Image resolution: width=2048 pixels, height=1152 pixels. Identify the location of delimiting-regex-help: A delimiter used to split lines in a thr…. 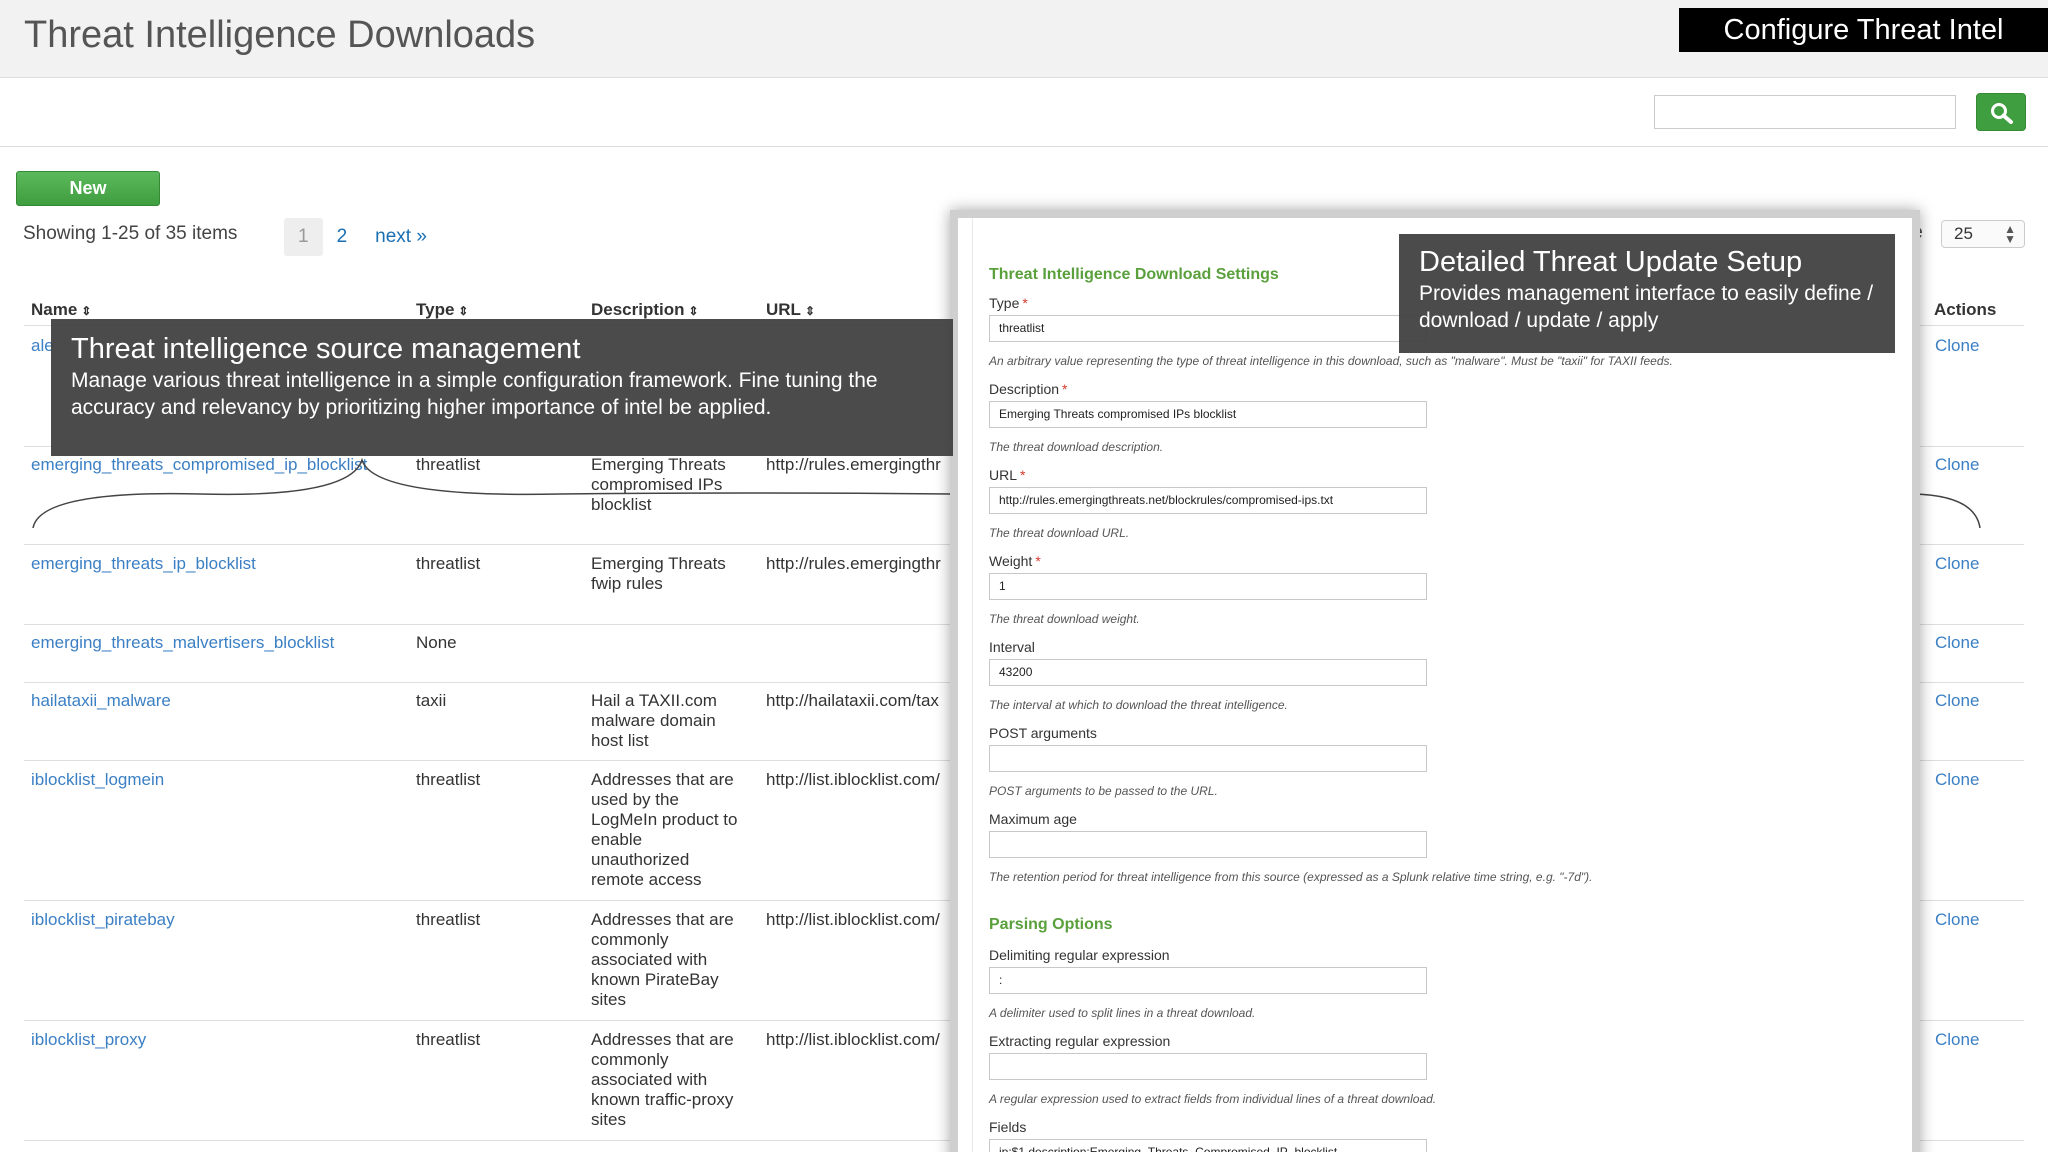
(1122, 1013).